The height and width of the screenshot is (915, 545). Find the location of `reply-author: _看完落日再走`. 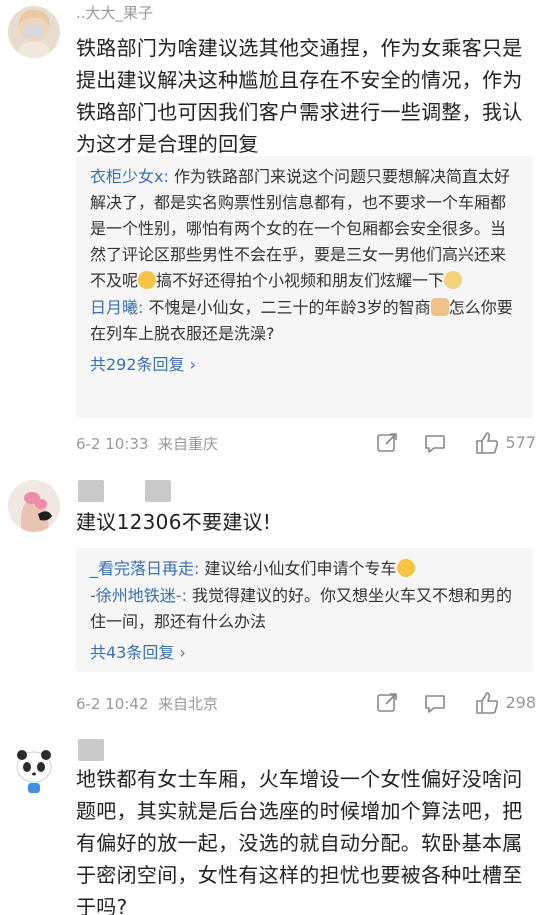

reply-author: _看完落日再走 is located at coordinates (142, 568).